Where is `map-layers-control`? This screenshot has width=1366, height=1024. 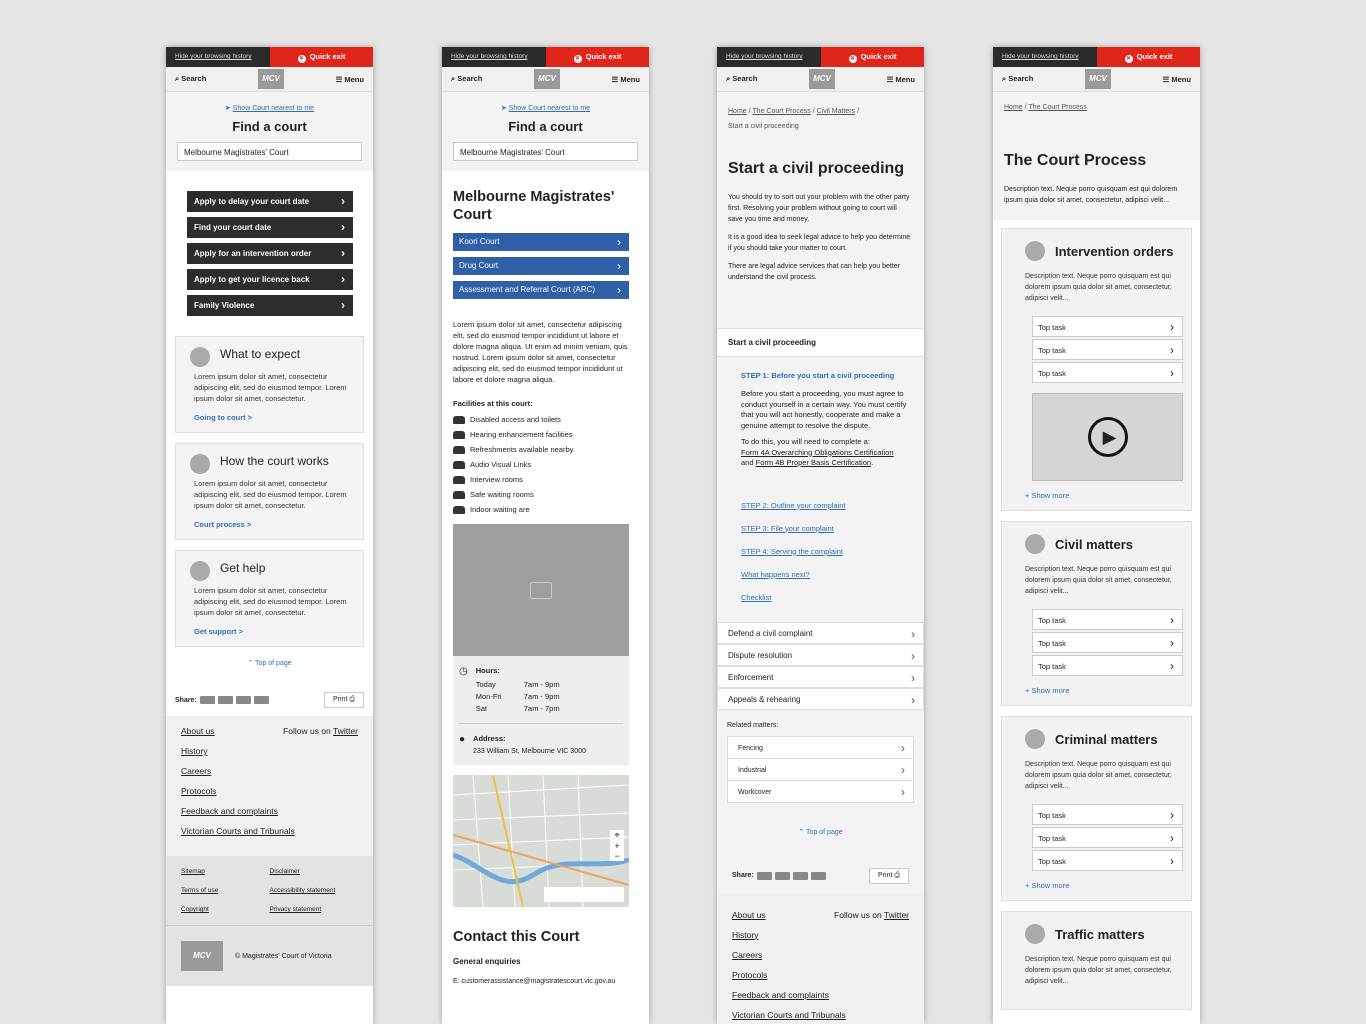
map-layers-control is located at coordinates (584, 894).